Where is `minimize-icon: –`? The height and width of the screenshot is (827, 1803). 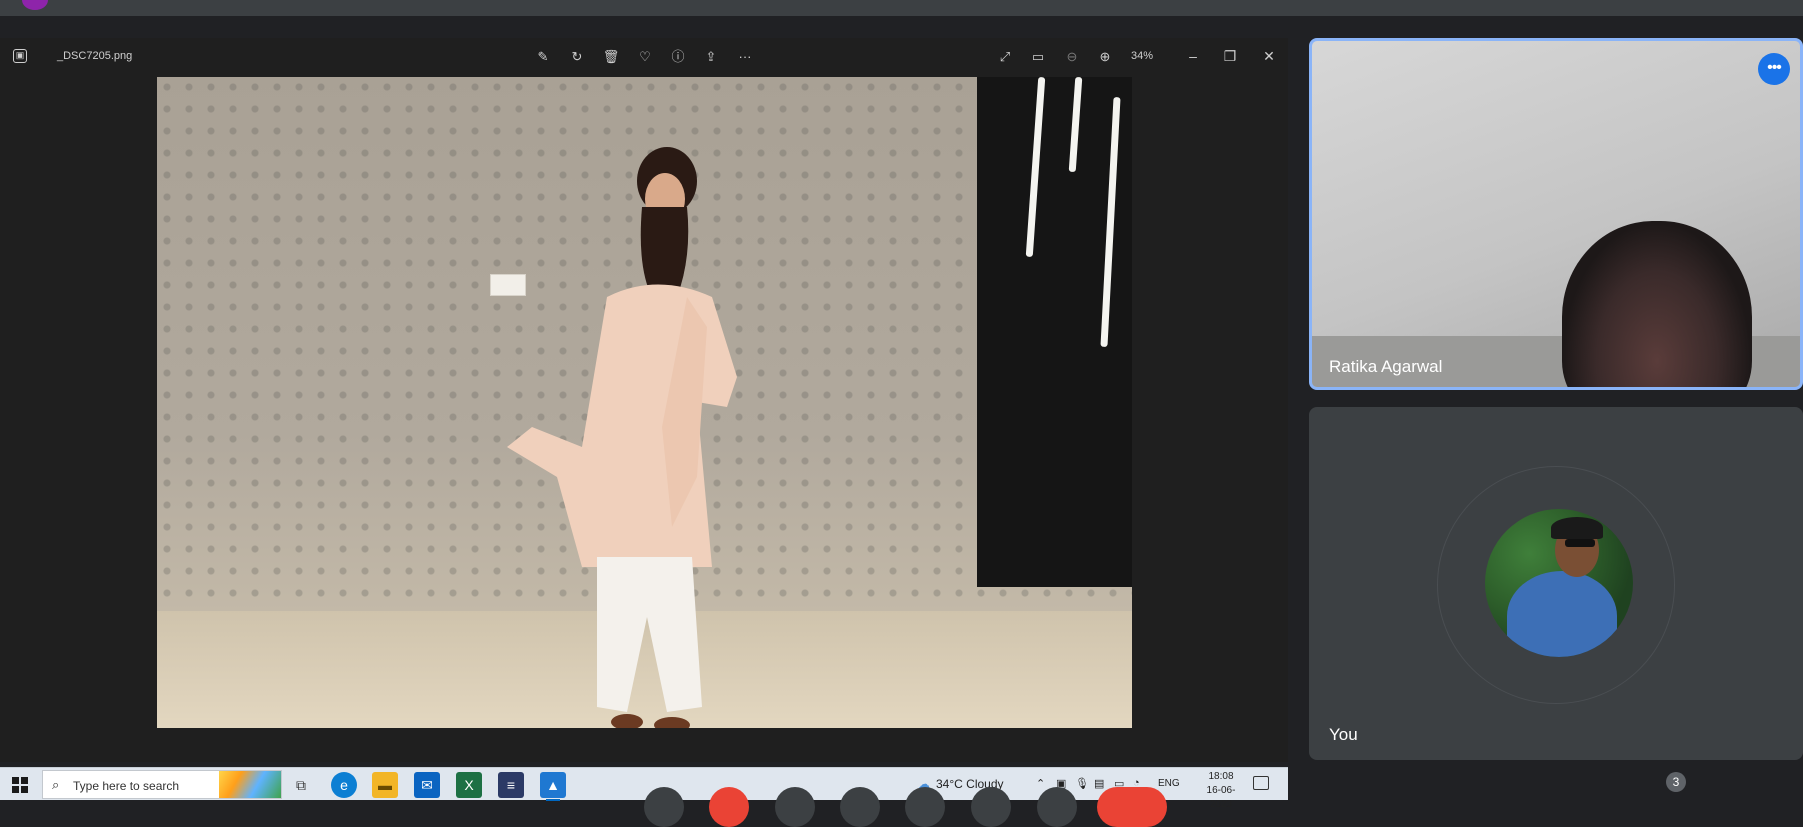
minimize-icon: – is located at coordinates (1193, 56).